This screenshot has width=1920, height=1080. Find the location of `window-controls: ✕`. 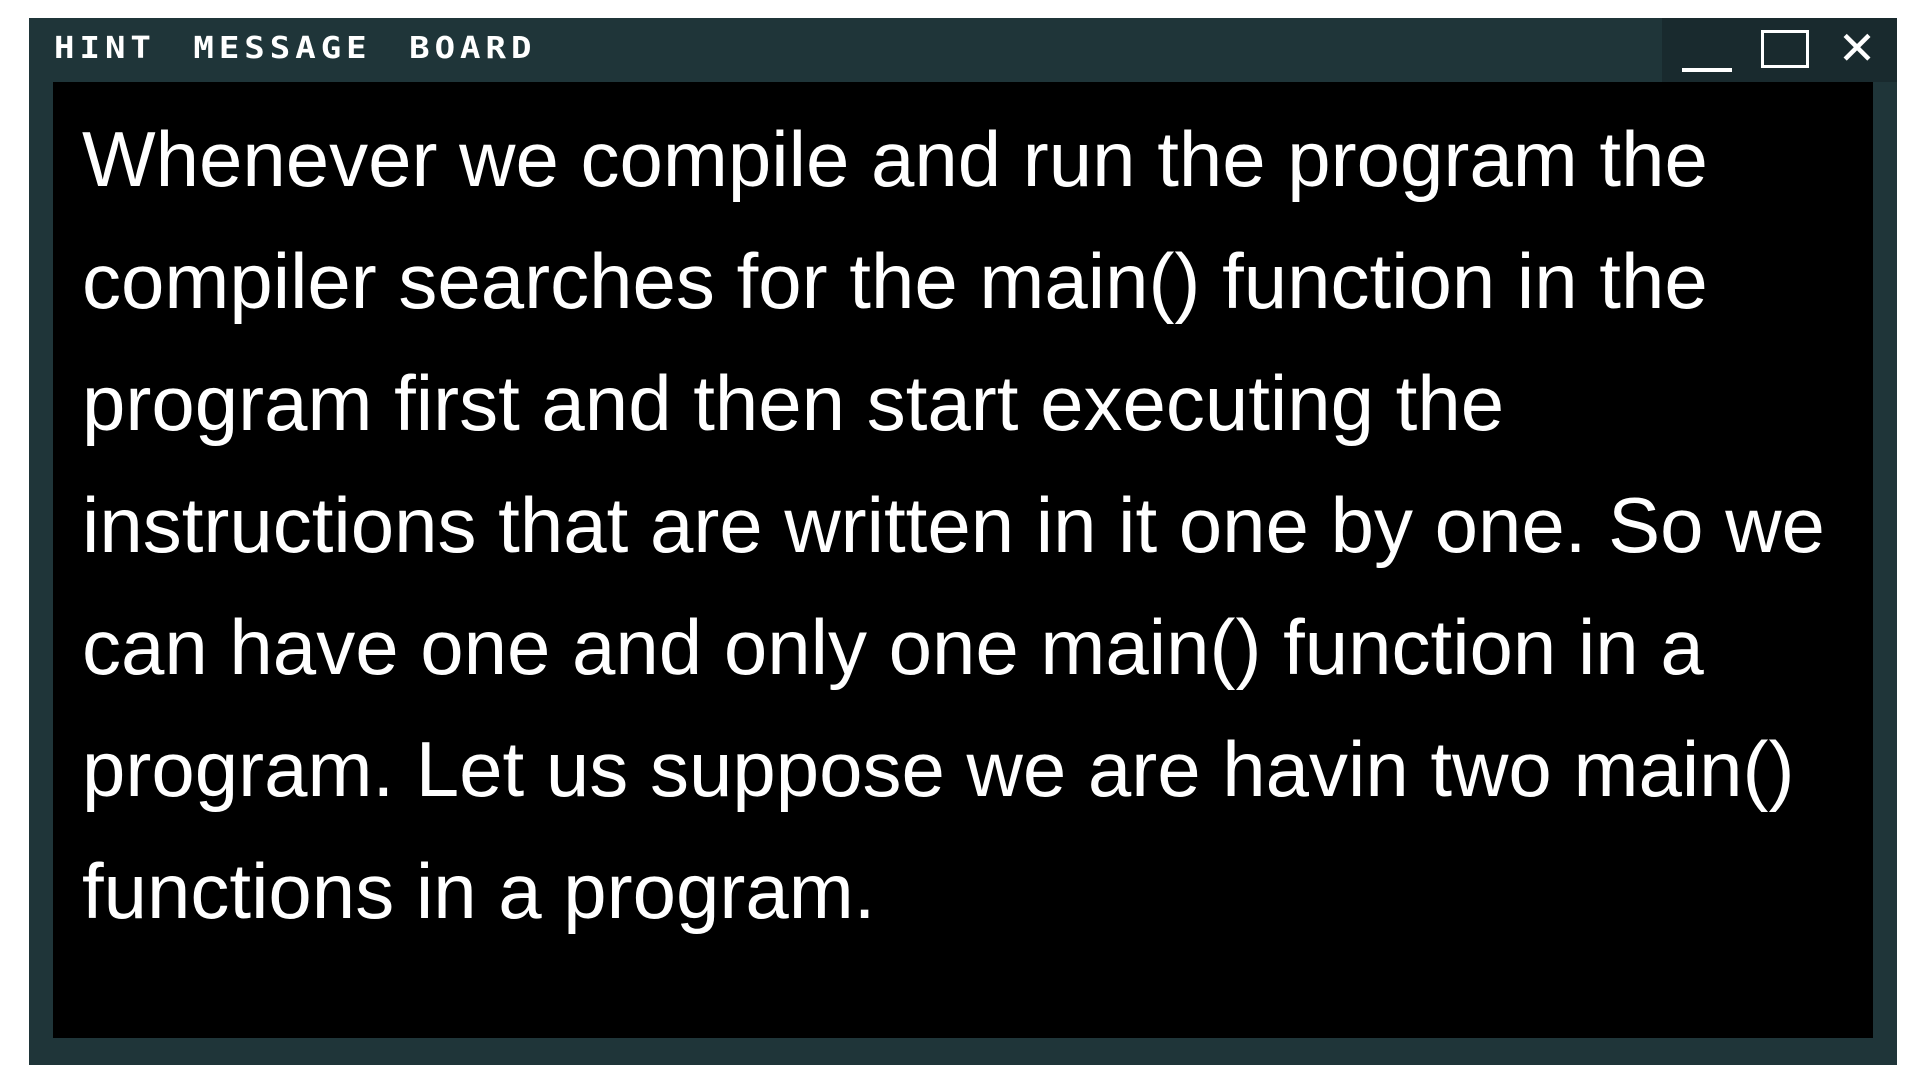

window-controls: ✕ is located at coordinates (1779, 50).